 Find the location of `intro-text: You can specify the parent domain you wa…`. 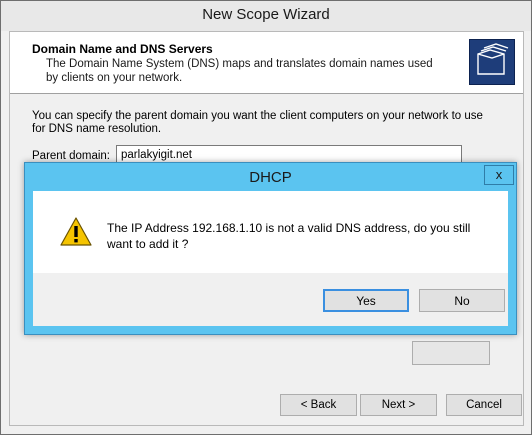

intro-text: You can specify the parent domain you wa… is located at coordinates (257, 122).